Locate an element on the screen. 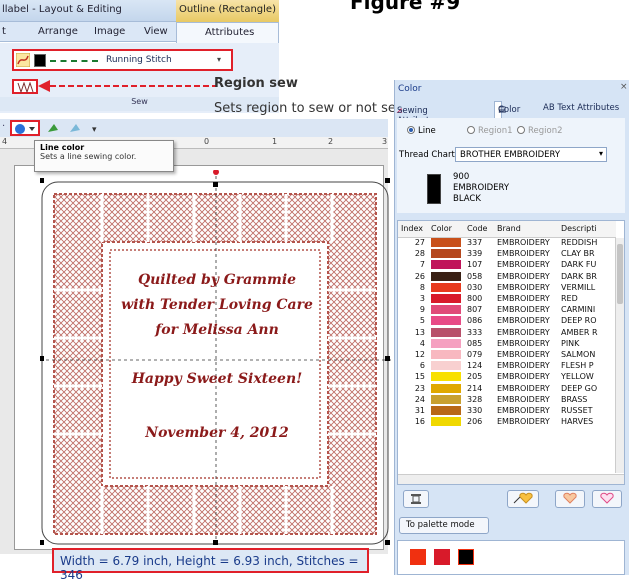 The image size is (629, 582). table-row: 15 205 EMBROIDERY YELLOW is located at coordinates (507, 376).